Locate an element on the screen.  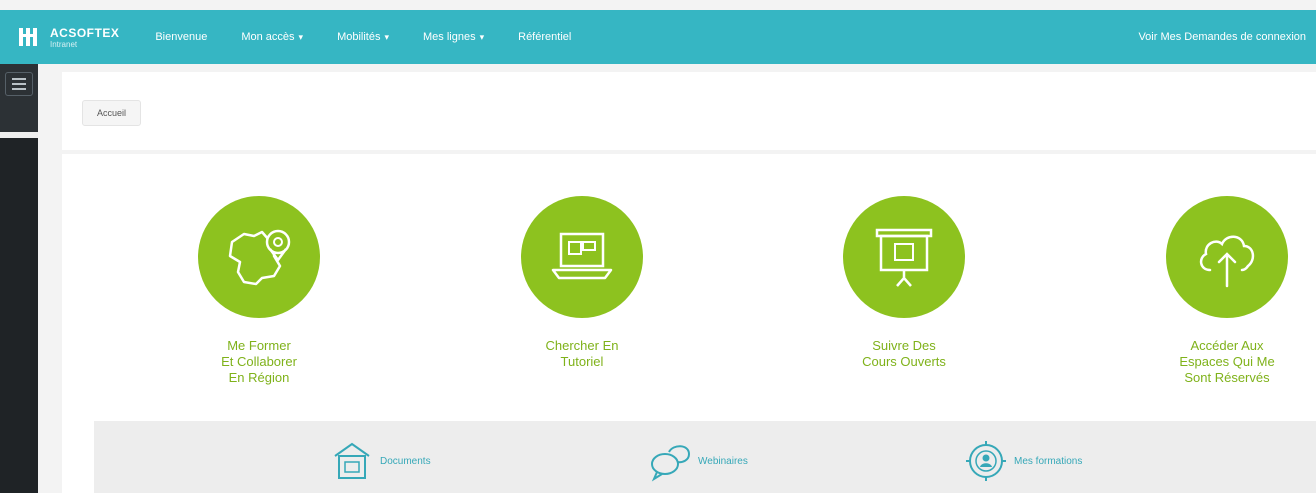
laptop-screen-icon is located at coordinates (582, 256).